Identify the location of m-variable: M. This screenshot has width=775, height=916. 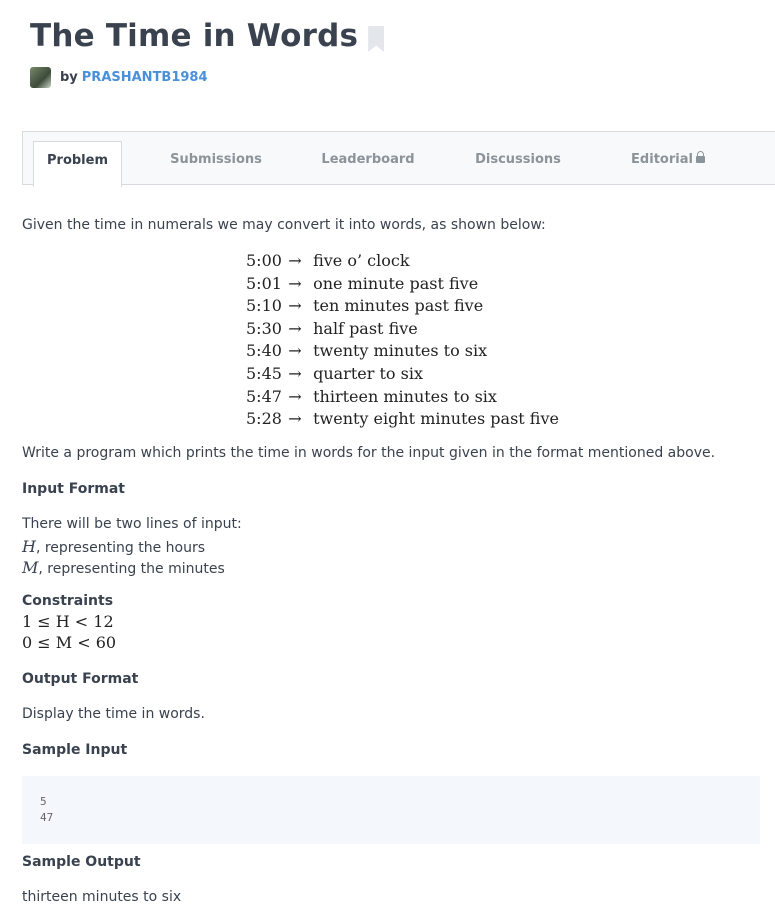
(30, 567).